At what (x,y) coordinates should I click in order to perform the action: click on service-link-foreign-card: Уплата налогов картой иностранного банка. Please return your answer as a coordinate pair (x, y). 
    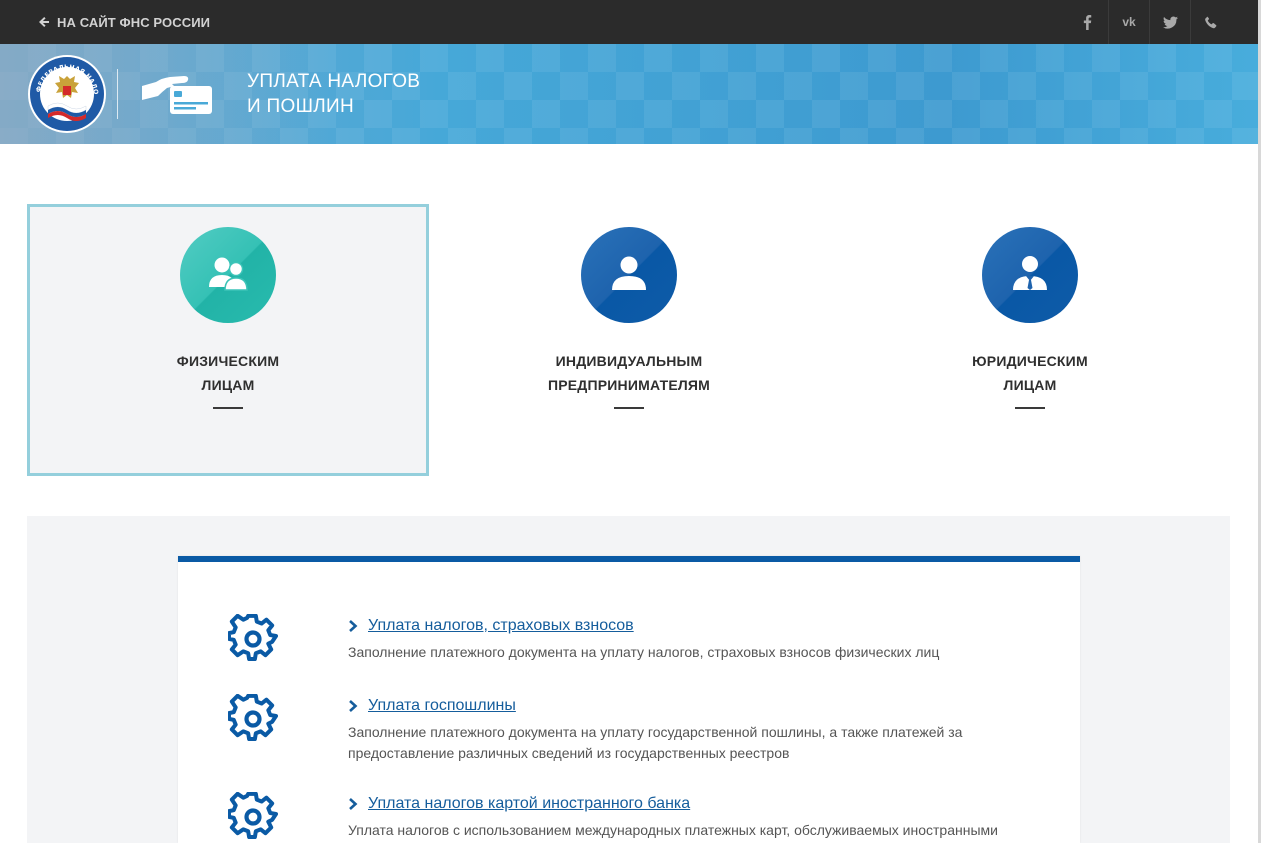
    Looking at the image, I should click on (519, 804).